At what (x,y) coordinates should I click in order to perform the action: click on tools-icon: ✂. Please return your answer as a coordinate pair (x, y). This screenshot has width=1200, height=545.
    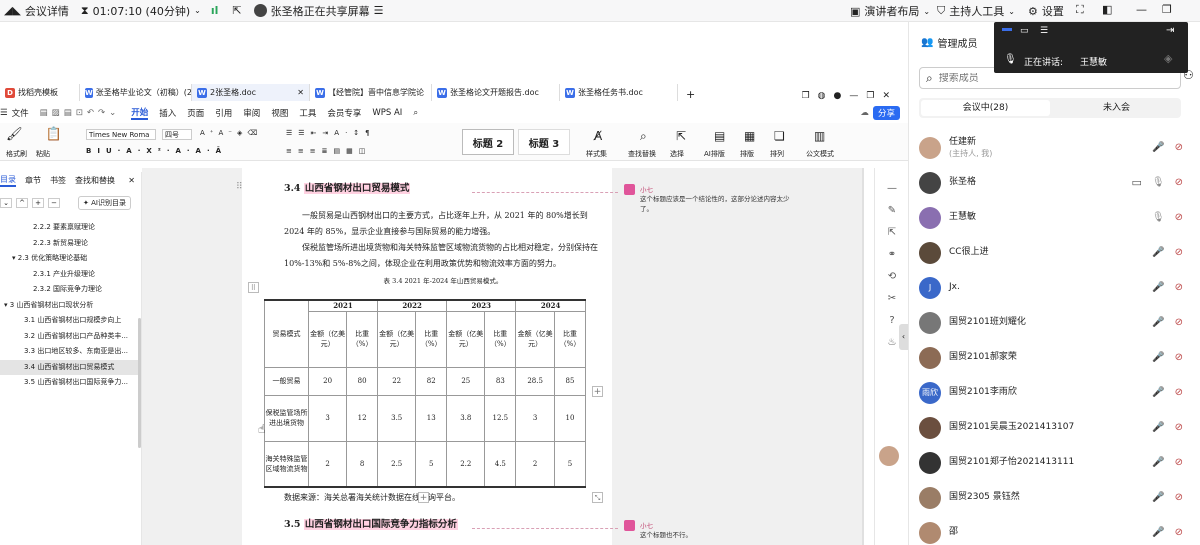
    Looking at the image, I should click on (892, 299).